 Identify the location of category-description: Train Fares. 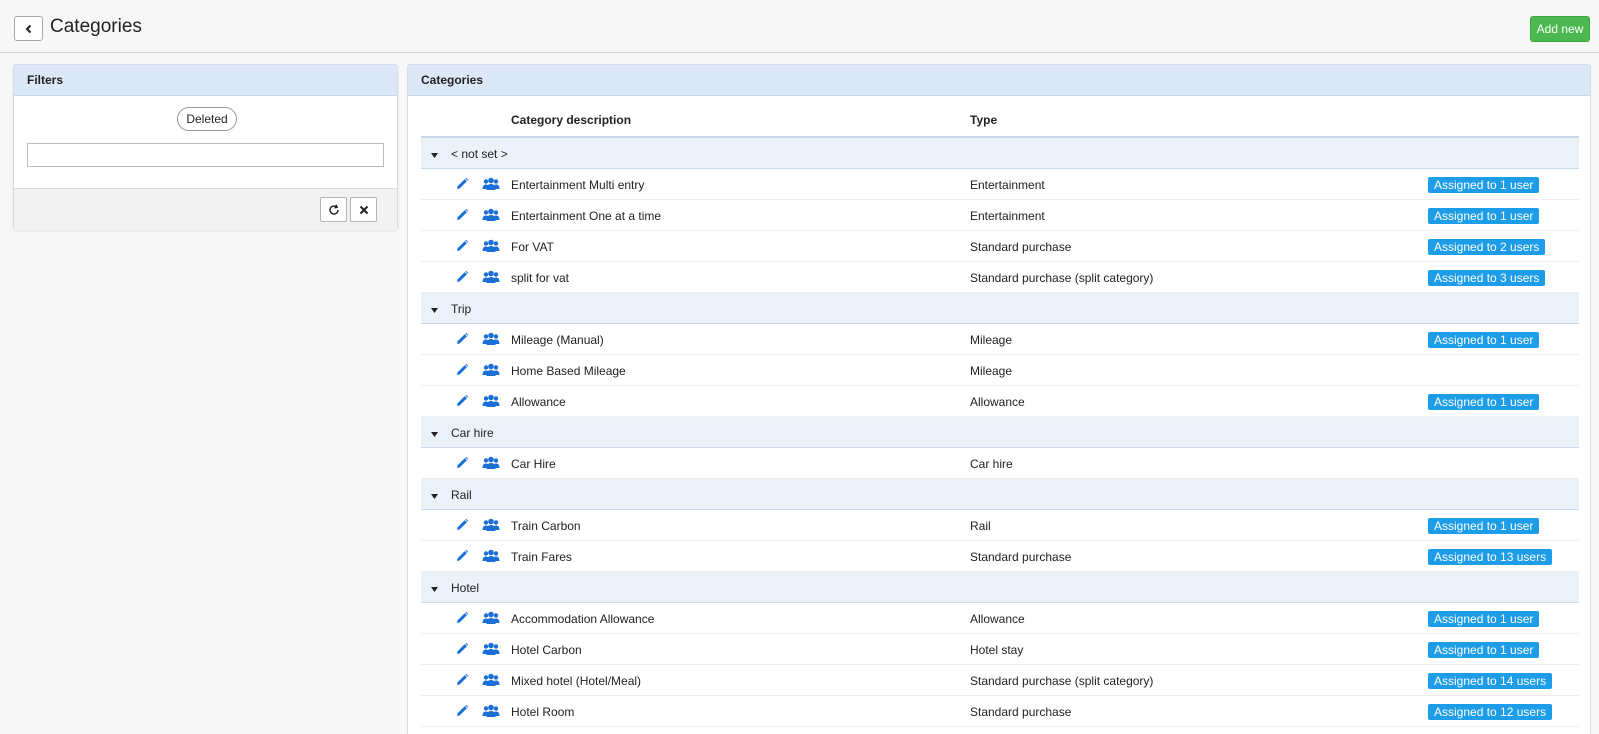
(541, 557).